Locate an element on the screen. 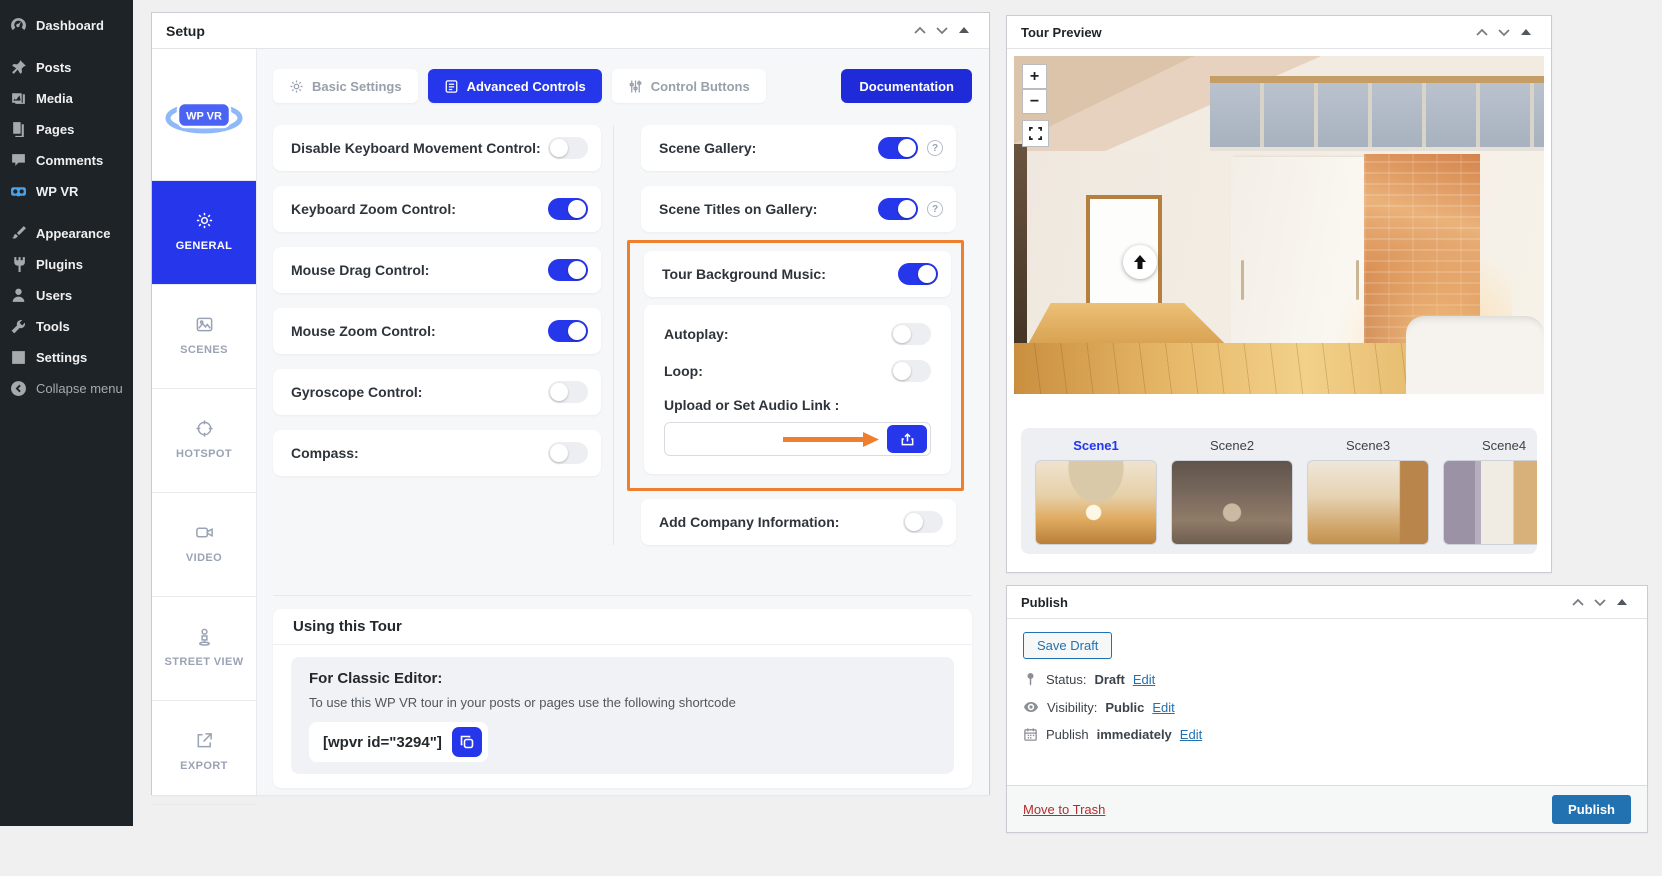 The height and width of the screenshot is (876, 1662). edit-status-link: Edit is located at coordinates (1144, 679).